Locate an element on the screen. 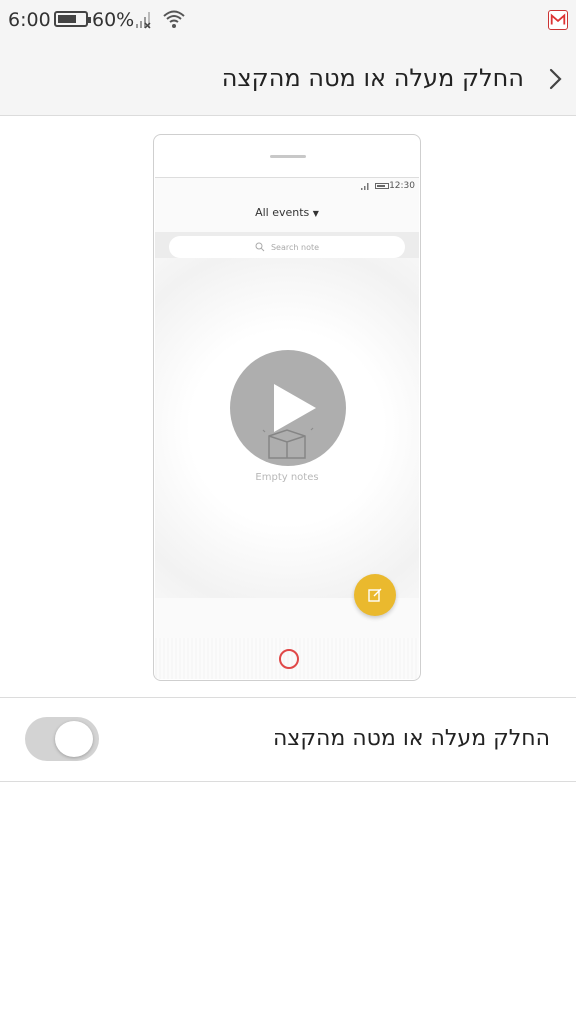 The image size is (576, 1024). preview-search-field: Search note is located at coordinates (287, 247).